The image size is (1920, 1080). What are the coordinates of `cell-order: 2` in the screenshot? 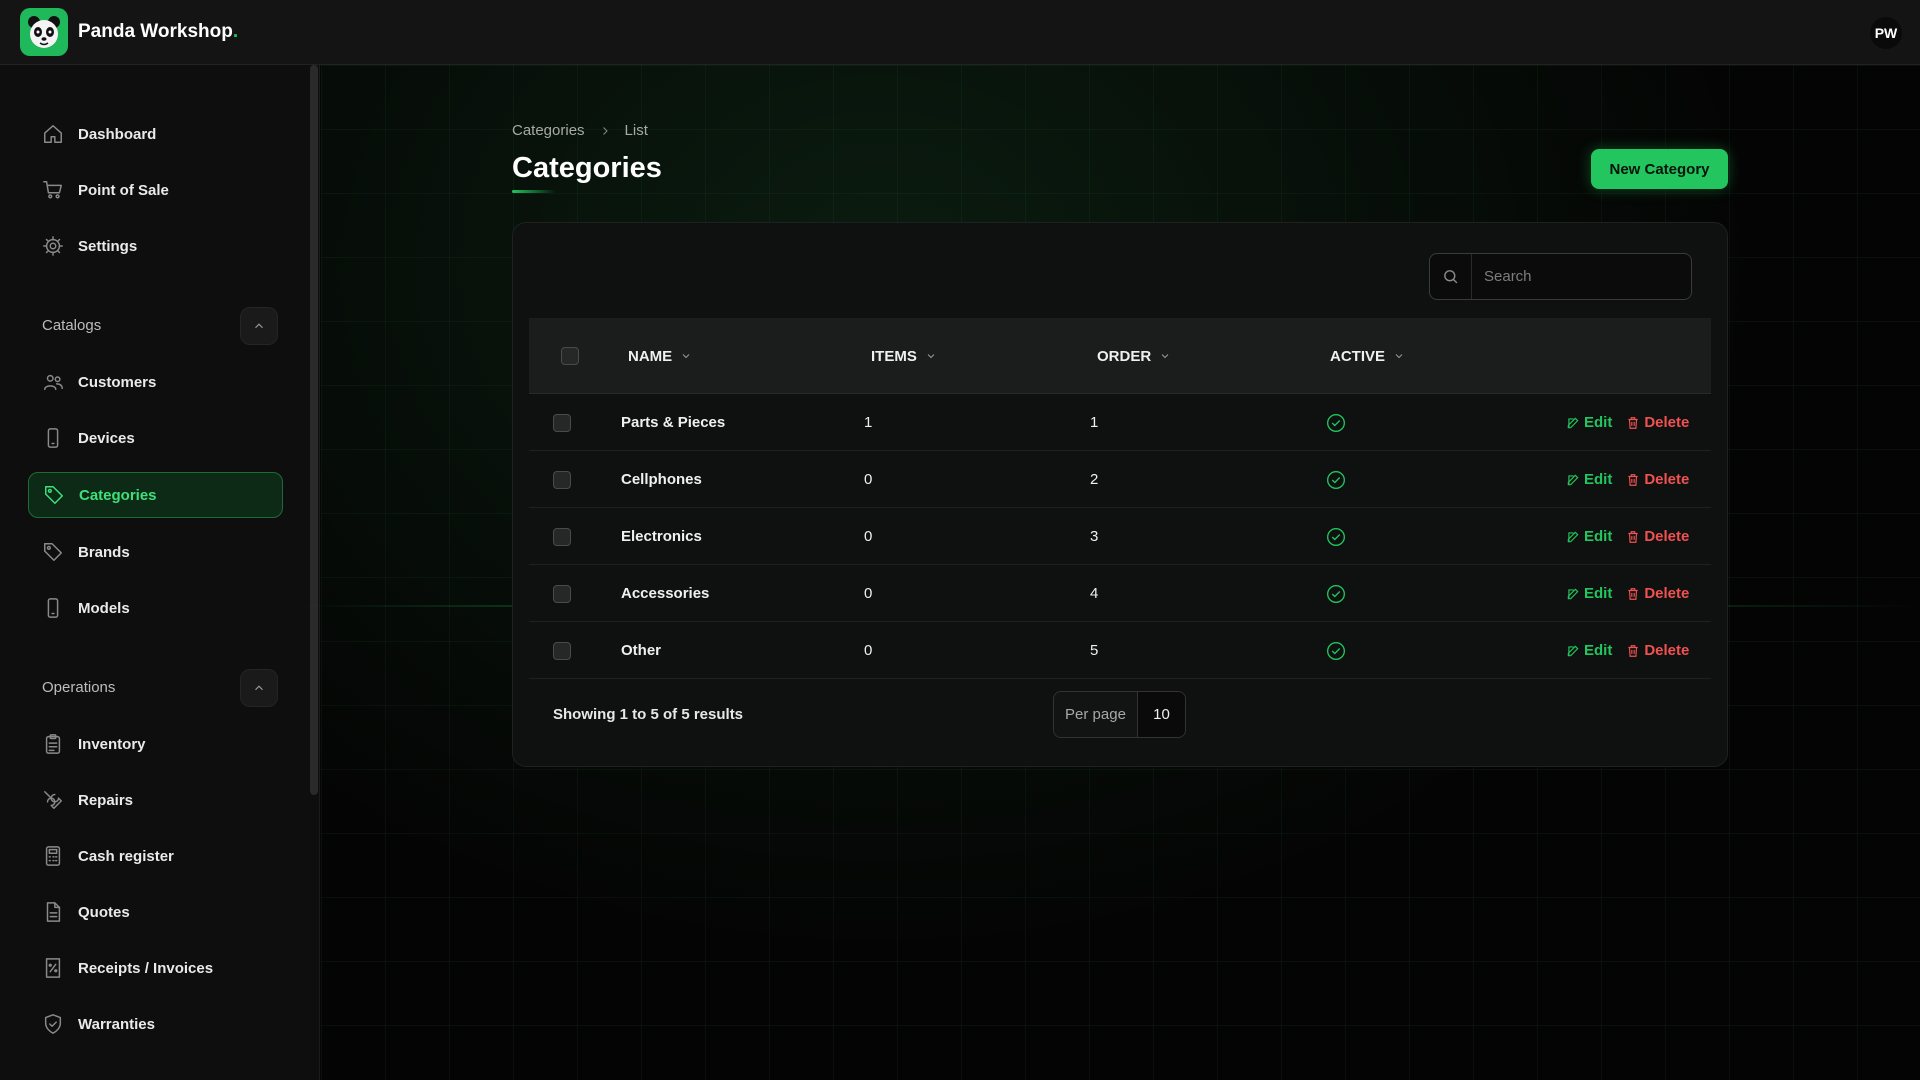 It's located at (1094, 479).